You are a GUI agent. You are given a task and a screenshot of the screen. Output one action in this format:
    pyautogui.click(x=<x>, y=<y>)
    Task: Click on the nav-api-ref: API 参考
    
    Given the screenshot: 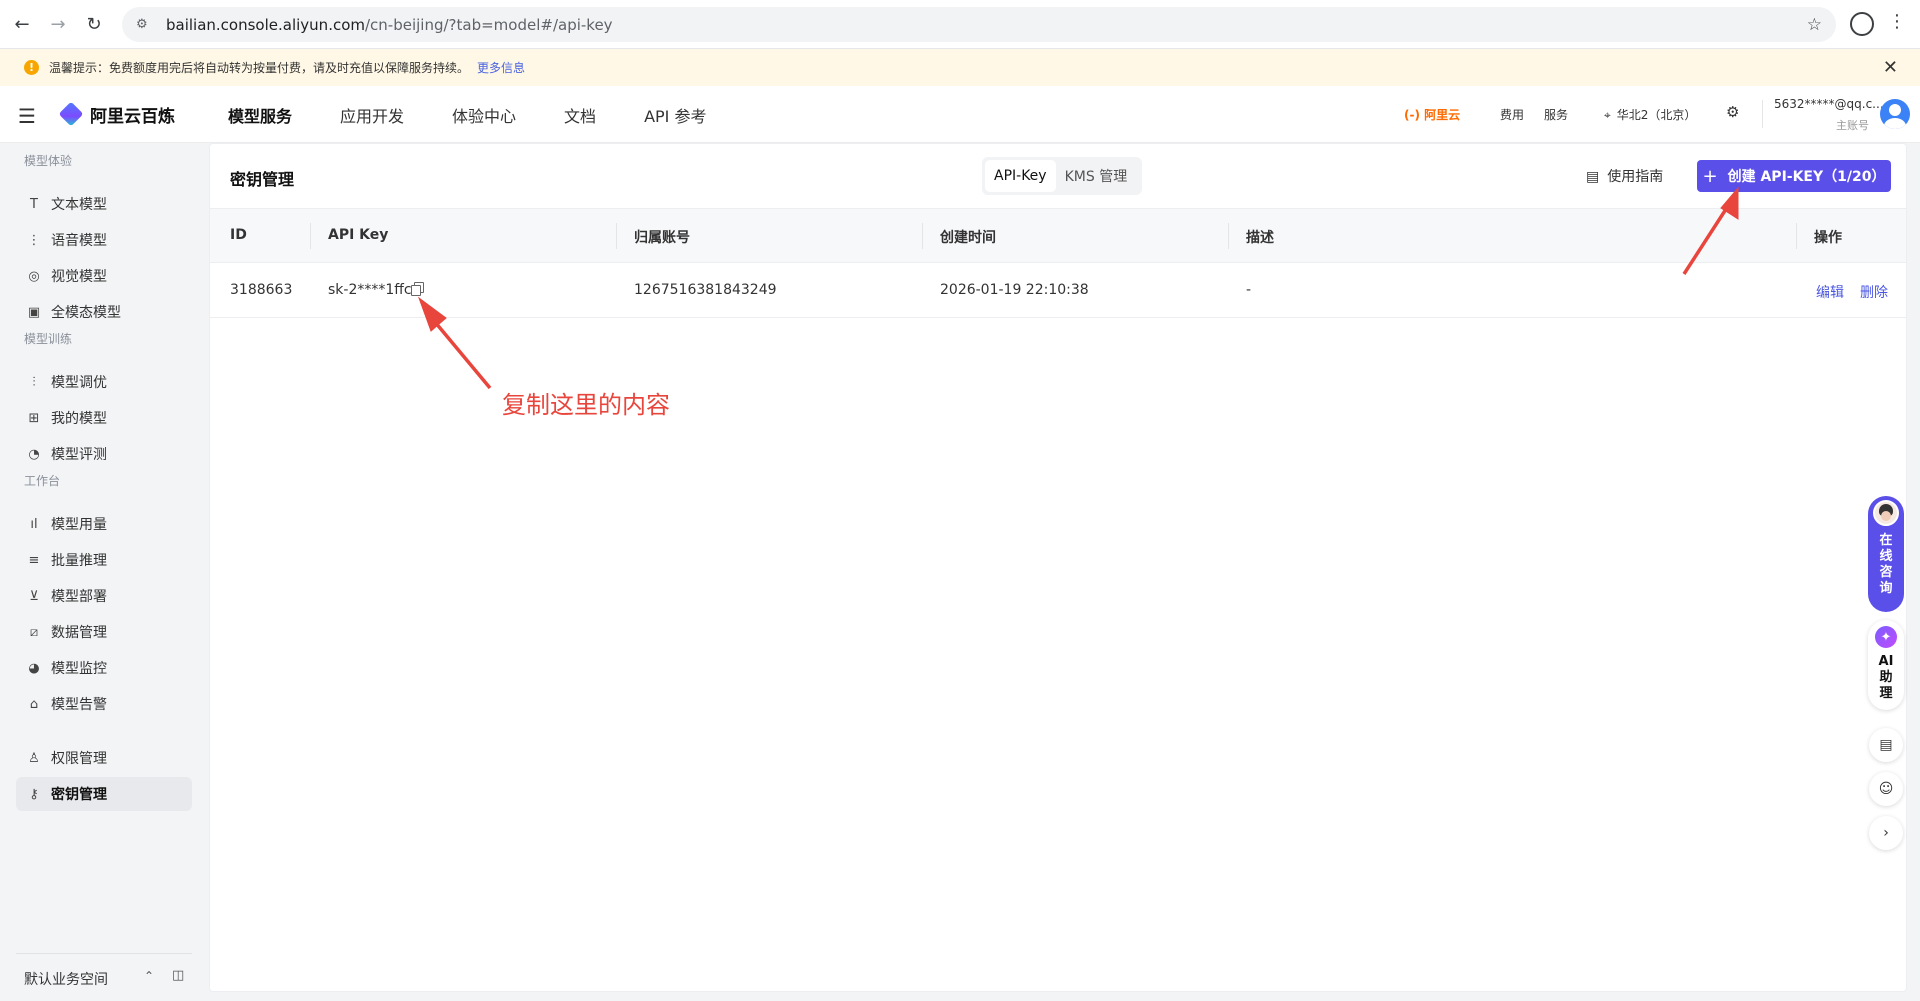 What is the action you would take?
    pyautogui.click(x=675, y=115)
    